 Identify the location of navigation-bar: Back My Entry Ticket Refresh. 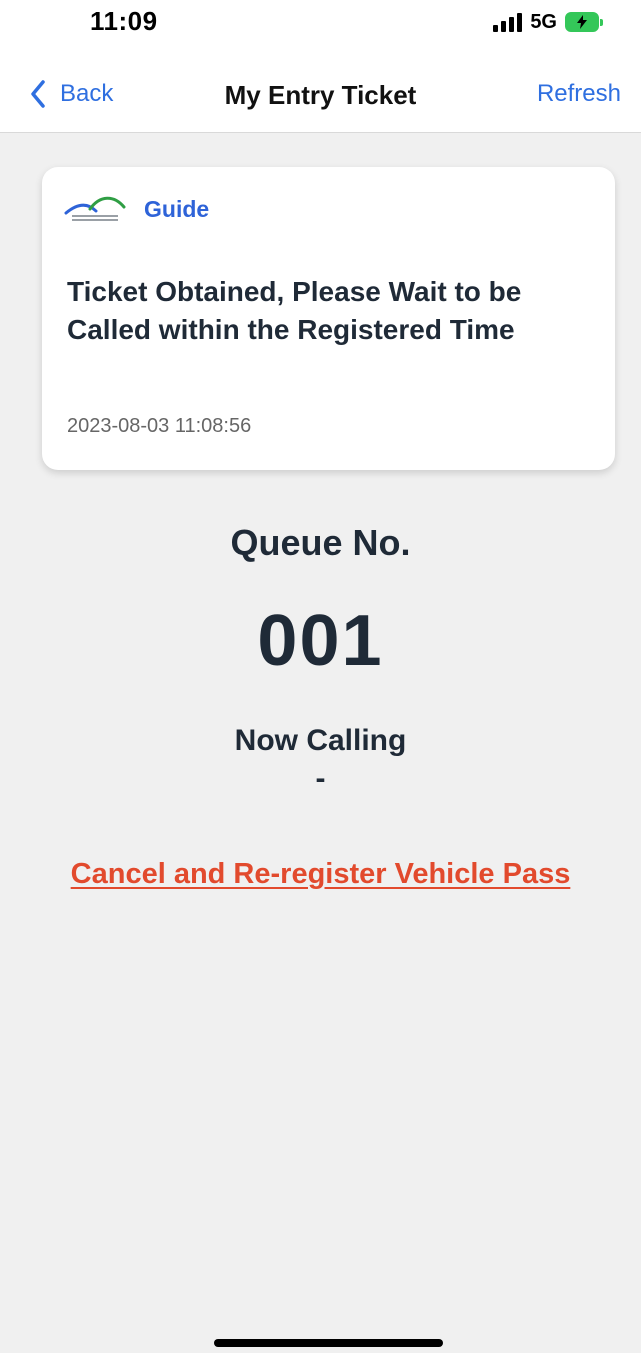
(320, 91).